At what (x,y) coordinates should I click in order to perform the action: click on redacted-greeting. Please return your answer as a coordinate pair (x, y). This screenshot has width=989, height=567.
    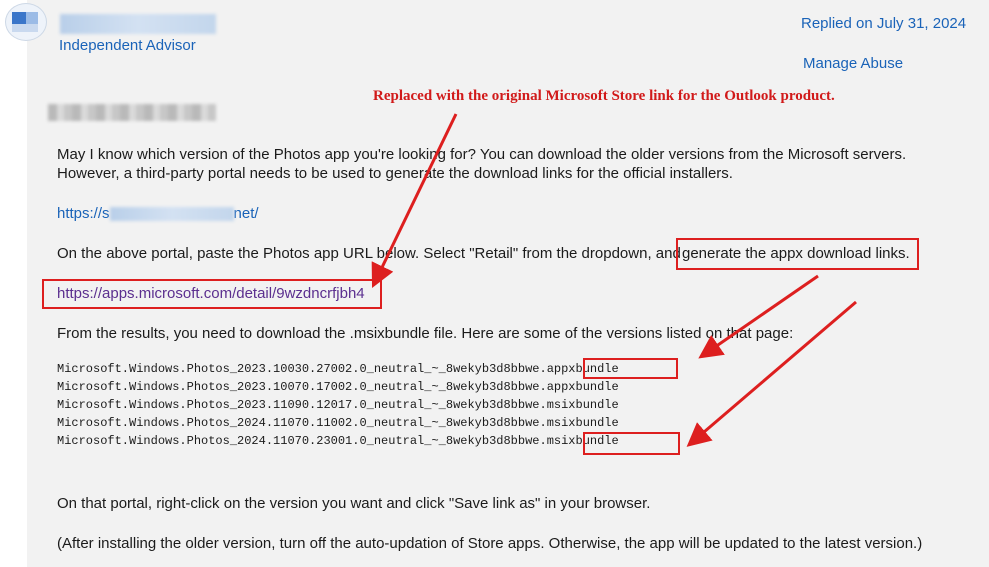
    Looking at the image, I should click on (132, 112).